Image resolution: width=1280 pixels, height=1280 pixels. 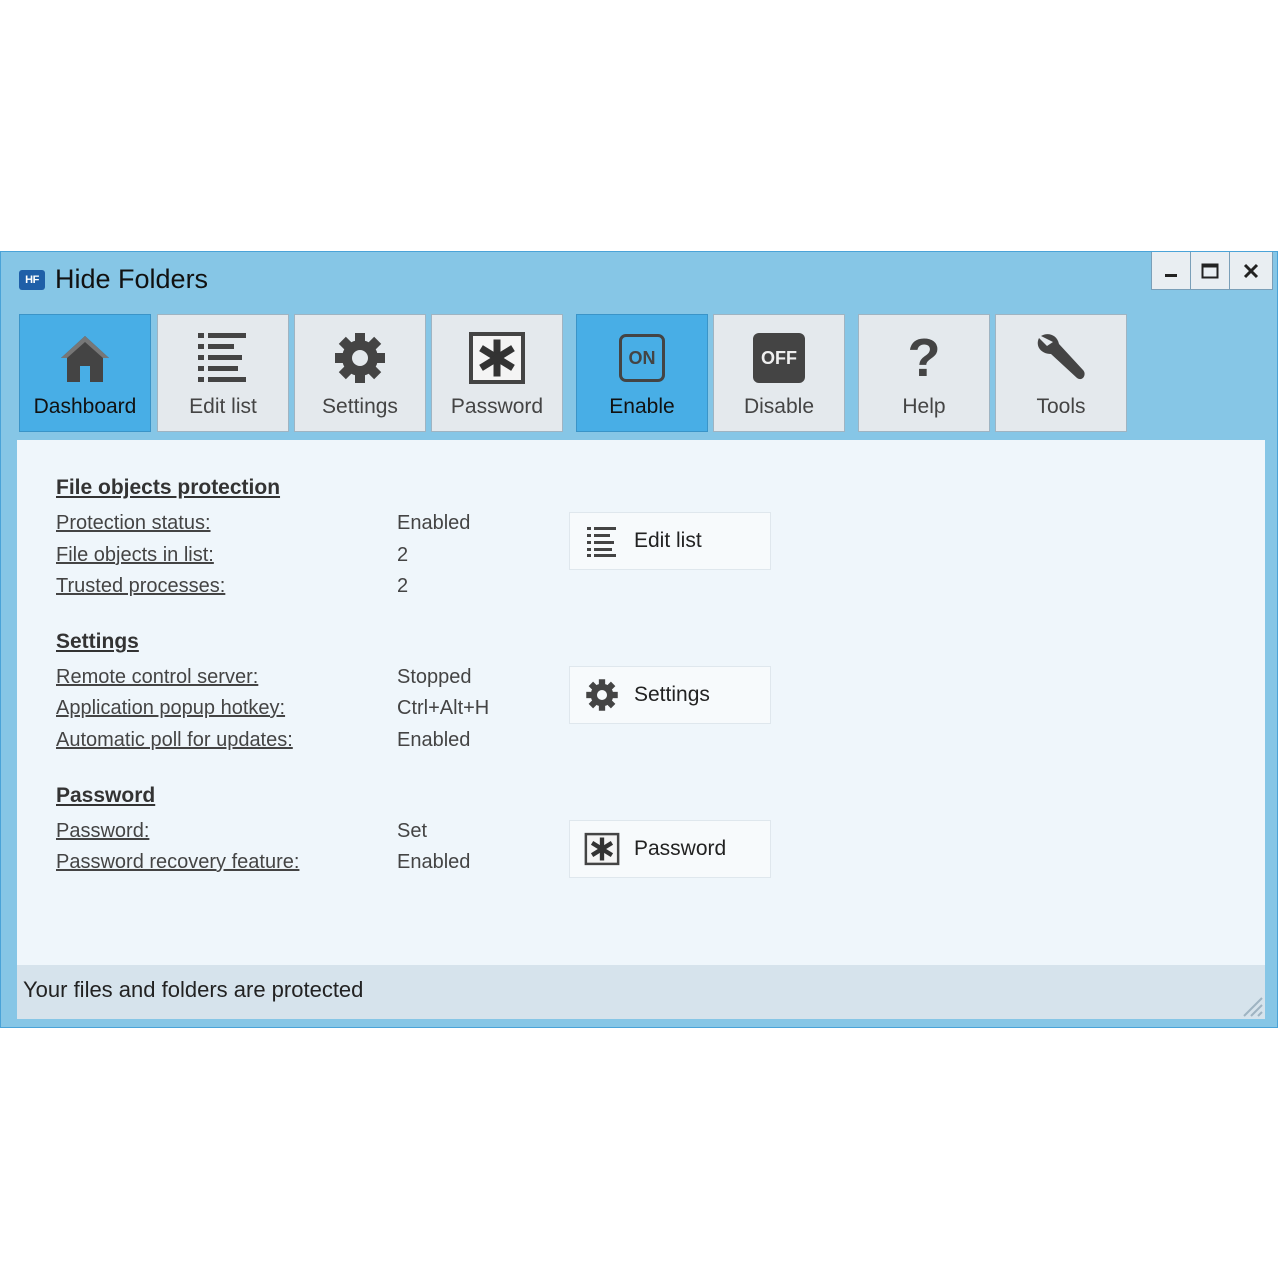 I want to click on toolbar-enable-button: ON Enable, so click(x=642, y=373).